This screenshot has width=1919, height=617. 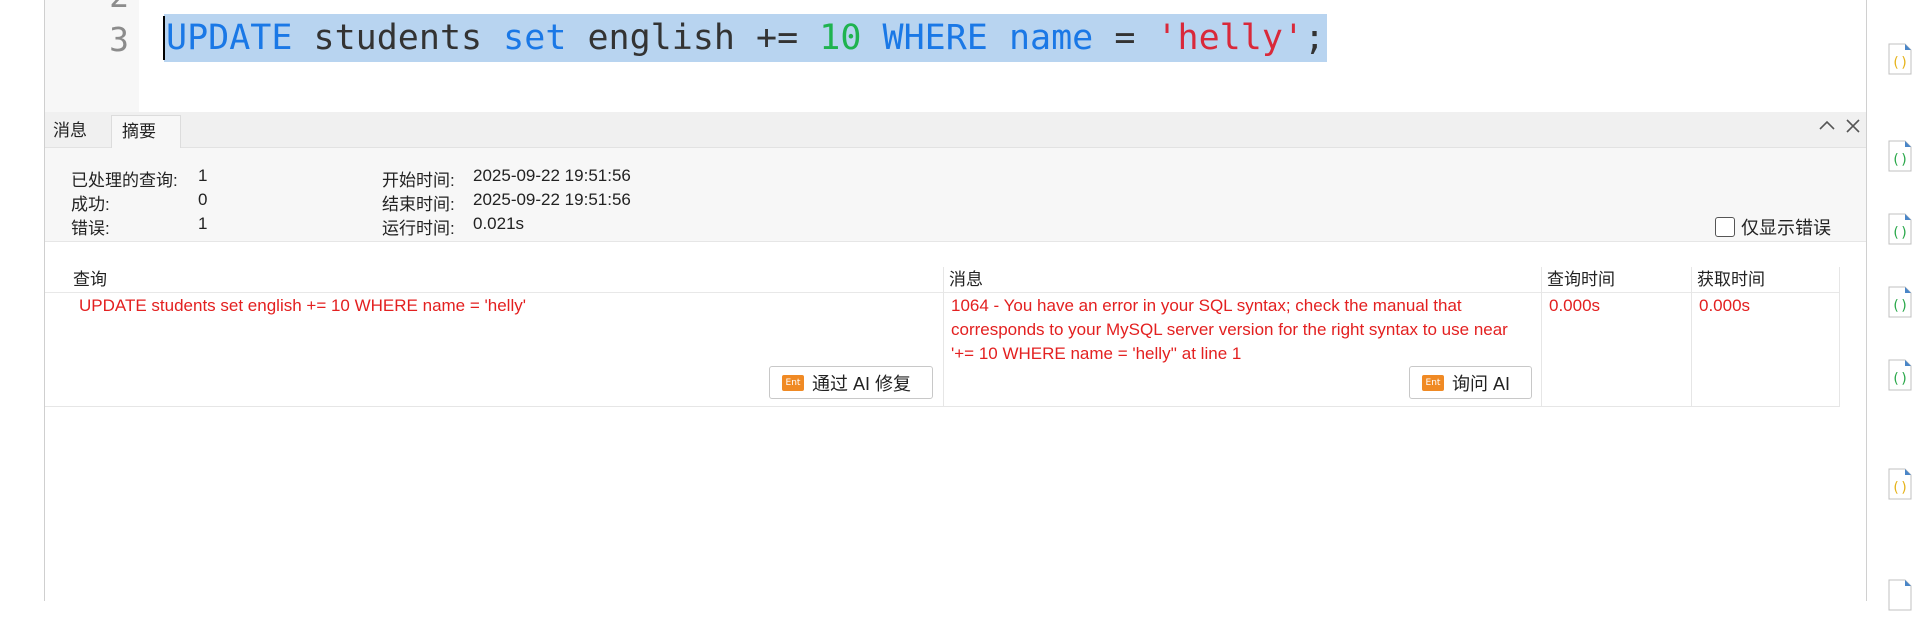 I want to click on fix-with-ai-label: 通过 AI 修复, so click(x=862, y=383).